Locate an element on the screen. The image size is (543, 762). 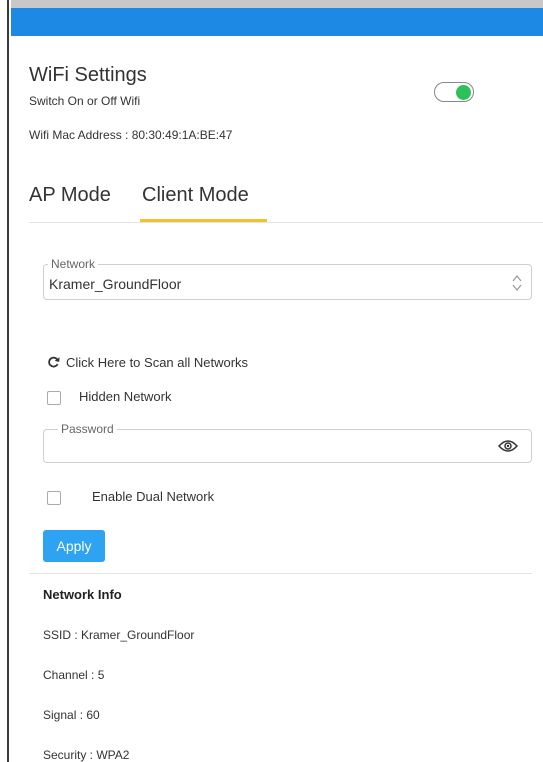
signal-info: Signal : 60 is located at coordinates (71, 715).